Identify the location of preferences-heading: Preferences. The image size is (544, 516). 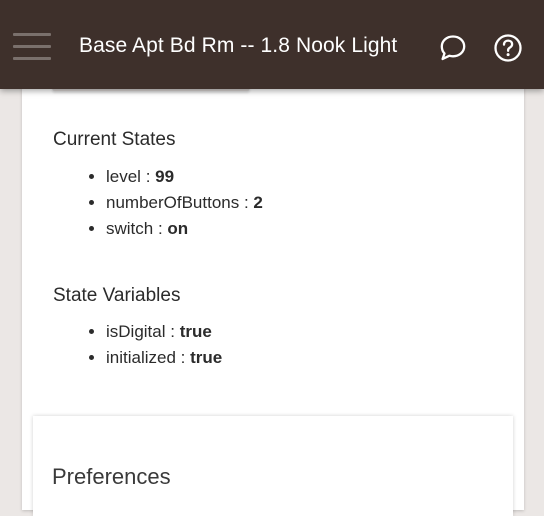
(111, 476).